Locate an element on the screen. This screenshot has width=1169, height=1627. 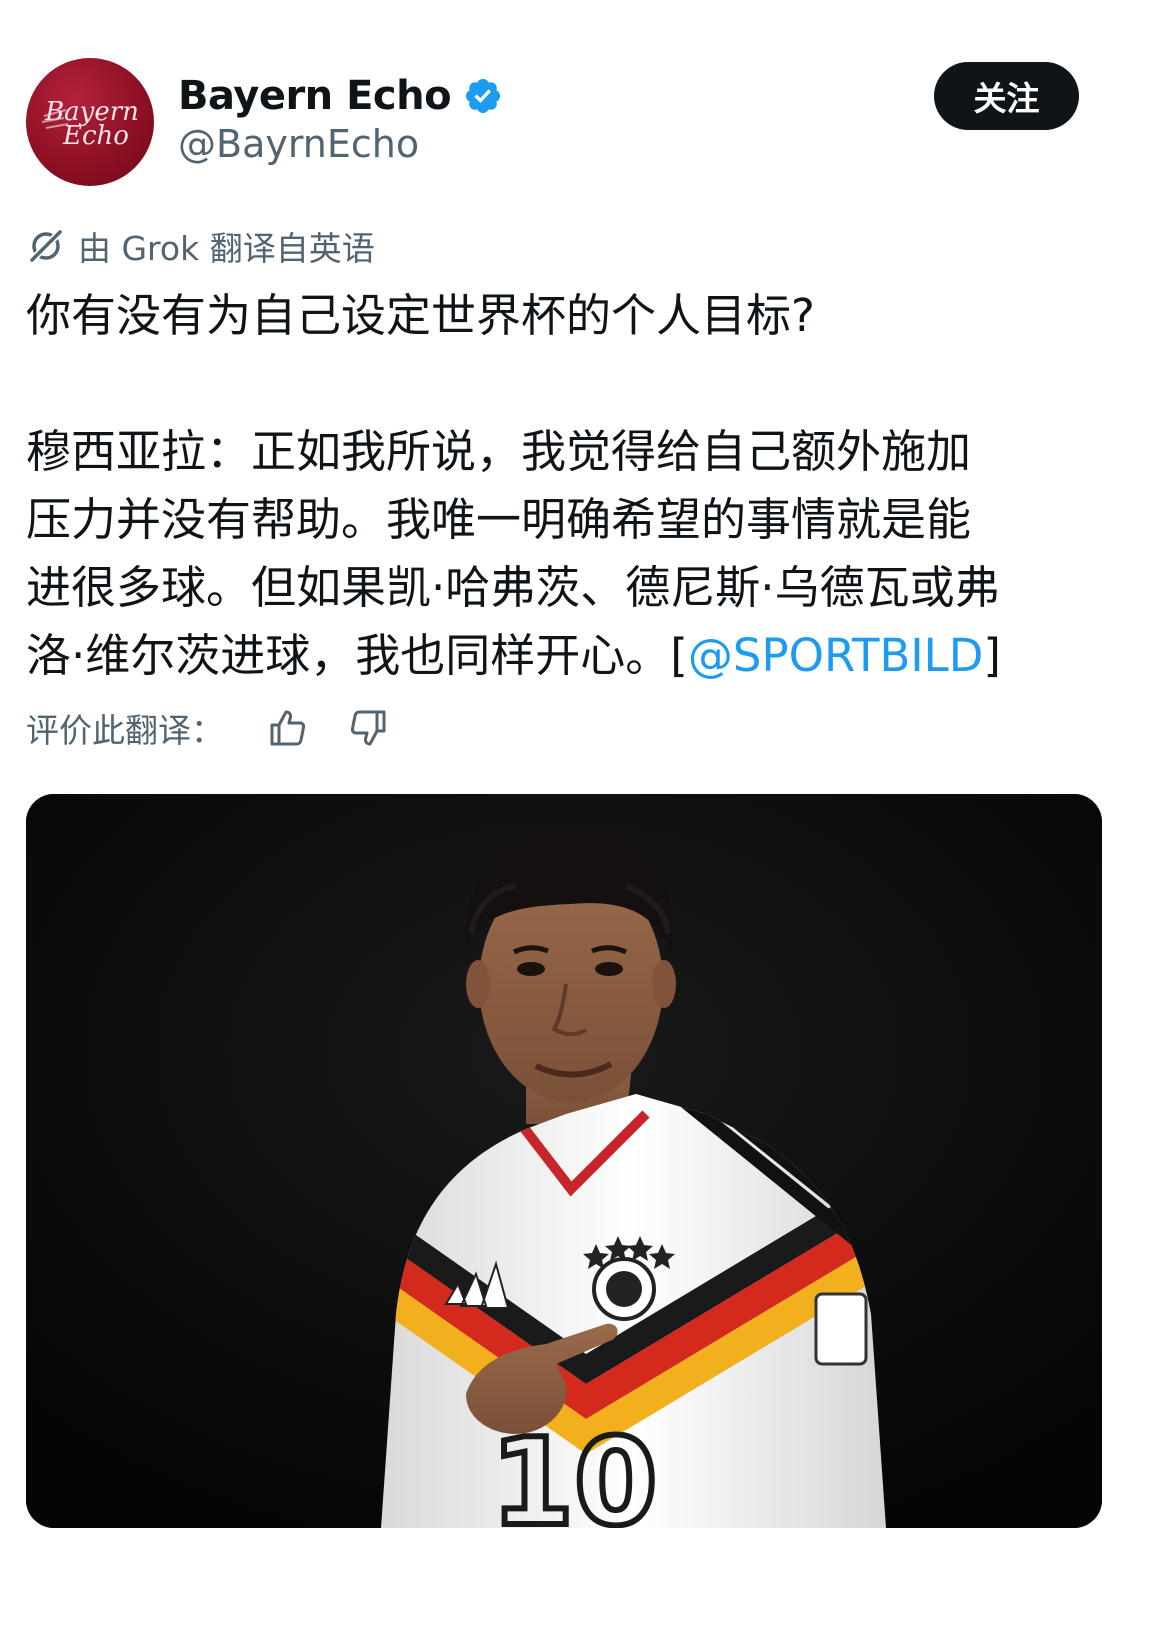
rate-translation-label: 评价此翻译： is located at coordinates (125, 730).